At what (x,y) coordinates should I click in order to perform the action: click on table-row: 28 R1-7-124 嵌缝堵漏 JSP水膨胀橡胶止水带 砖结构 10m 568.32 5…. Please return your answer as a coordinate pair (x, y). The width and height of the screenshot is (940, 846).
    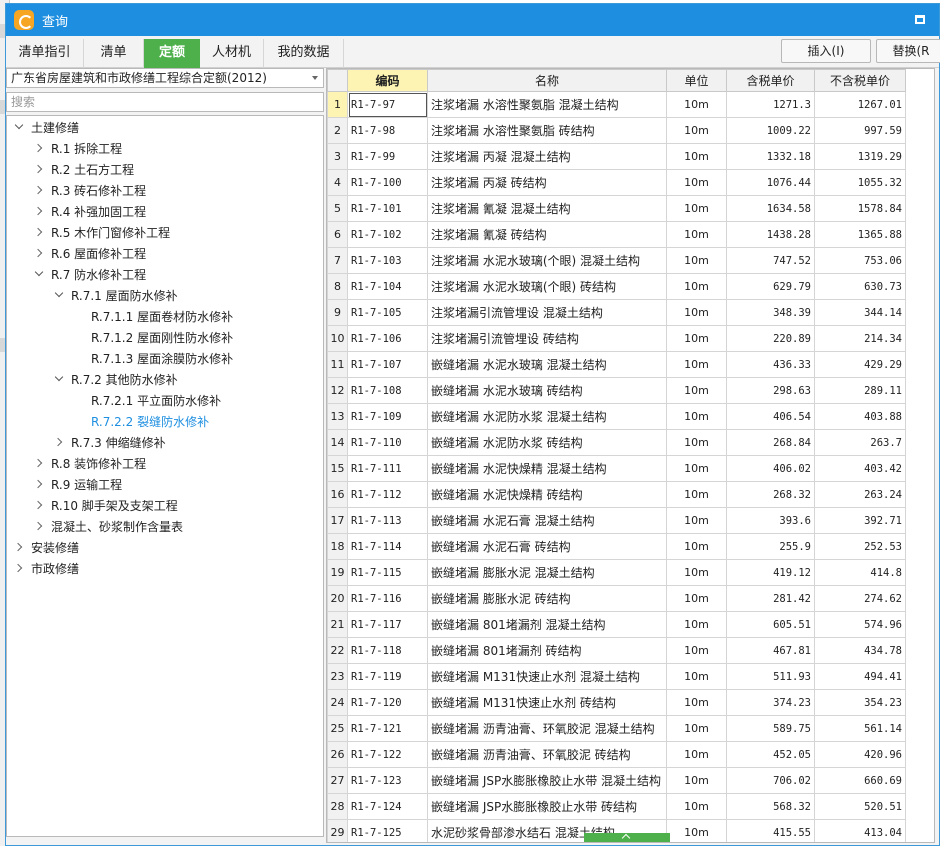
    Looking at the image, I should click on (616, 806).